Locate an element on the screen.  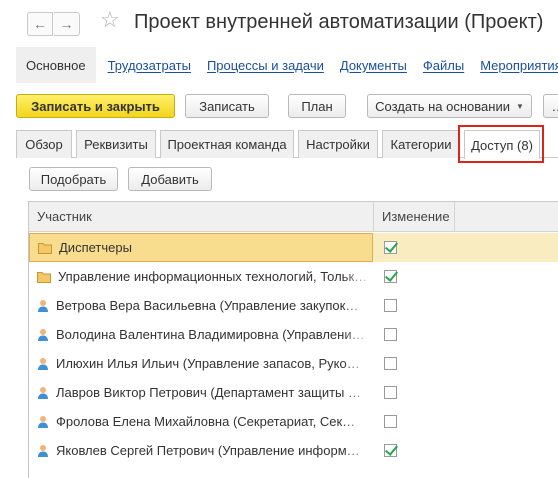
caret-down-icon: ▼ is located at coordinates (519, 106).